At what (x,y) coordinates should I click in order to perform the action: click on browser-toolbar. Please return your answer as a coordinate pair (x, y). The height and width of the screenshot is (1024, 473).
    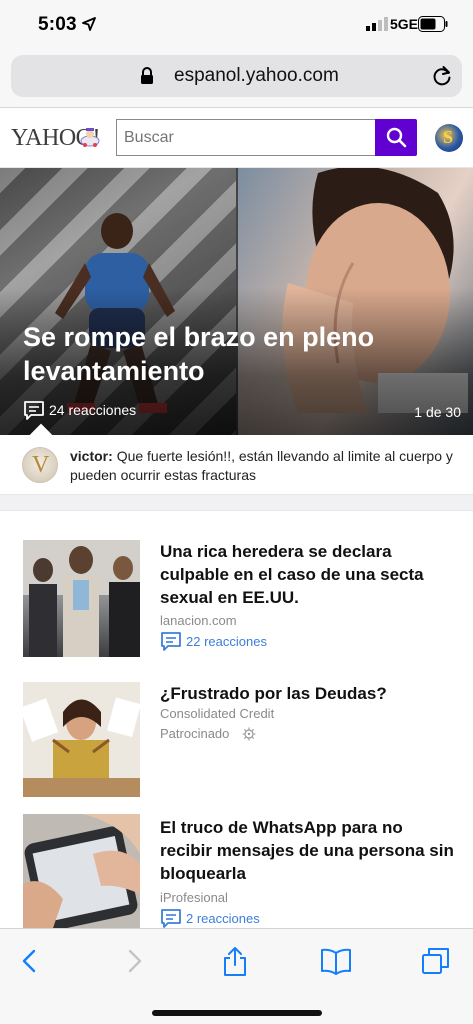
    Looking at the image, I should click on (236, 976).